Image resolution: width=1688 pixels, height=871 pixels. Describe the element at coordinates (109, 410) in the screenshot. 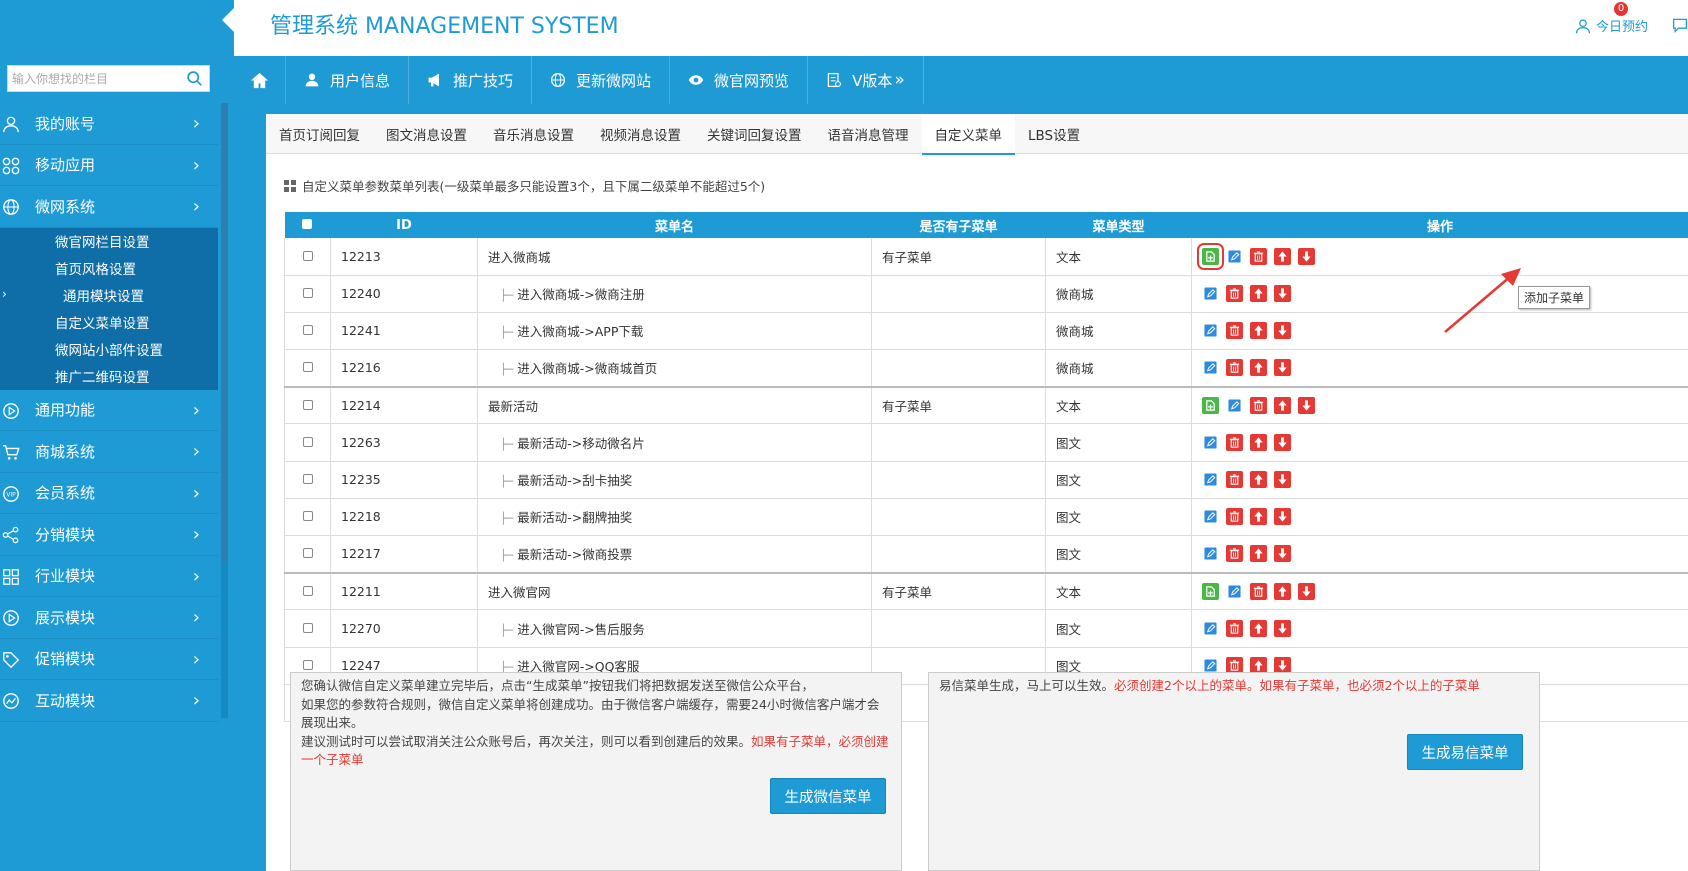

I see `sidebar-item-common: 通用功能 ›` at that location.